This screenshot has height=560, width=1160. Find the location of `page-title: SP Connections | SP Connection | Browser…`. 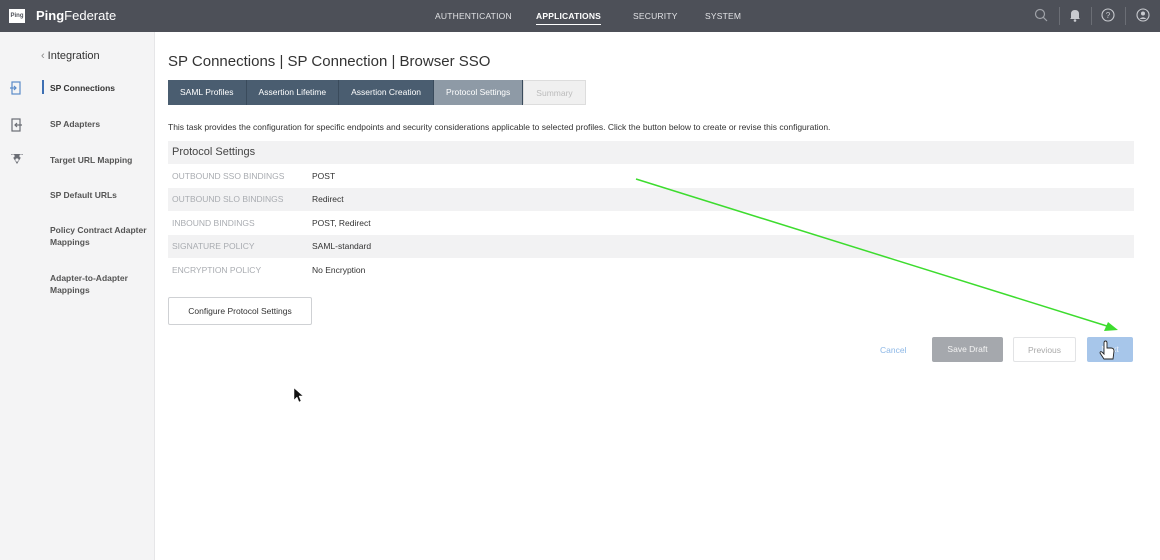

page-title: SP Connections | SP Connection | Browser… is located at coordinates (329, 61).